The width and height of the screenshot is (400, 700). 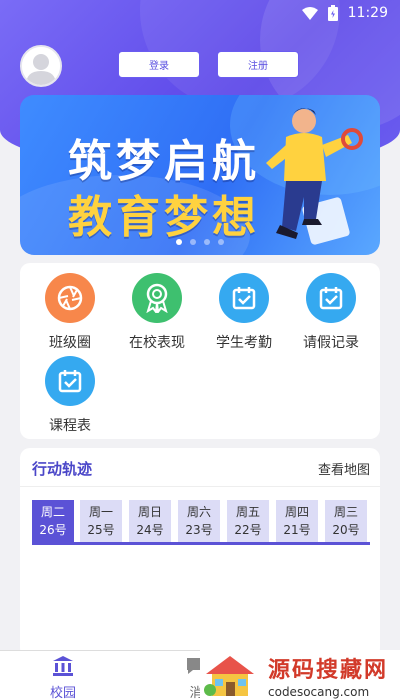 I want to click on day-tab: 周六 23号, so click(x=199, y=521).